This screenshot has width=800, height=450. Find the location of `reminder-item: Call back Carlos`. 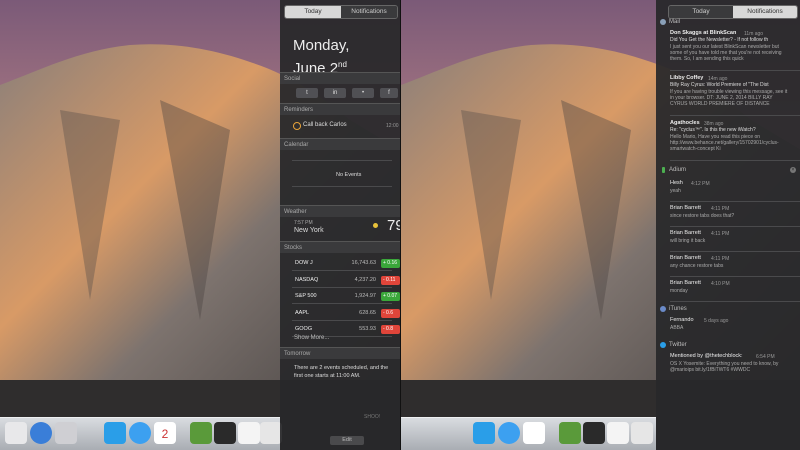

reminder-item: Call back Carlos is located at coordinates (325, 125).